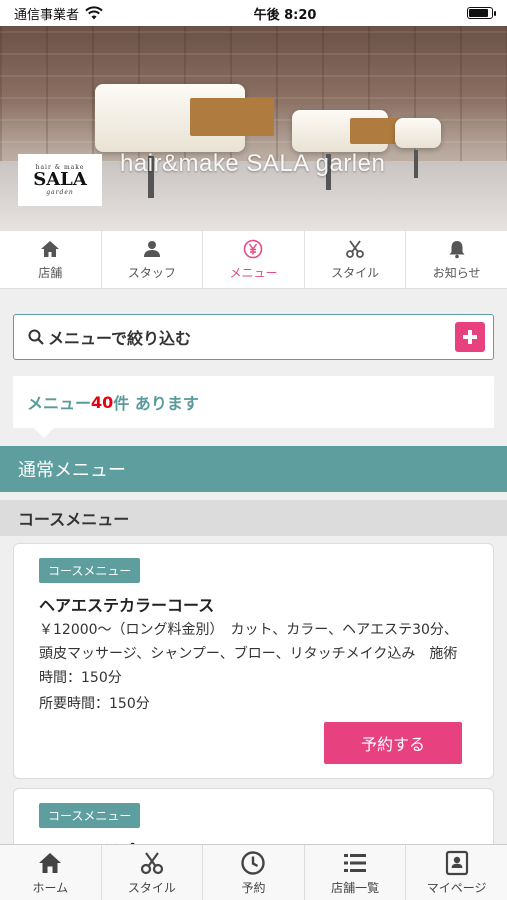  Describe the element at coordinates (102, 402) in the screenshot. I see `count-number: 40` at that location.